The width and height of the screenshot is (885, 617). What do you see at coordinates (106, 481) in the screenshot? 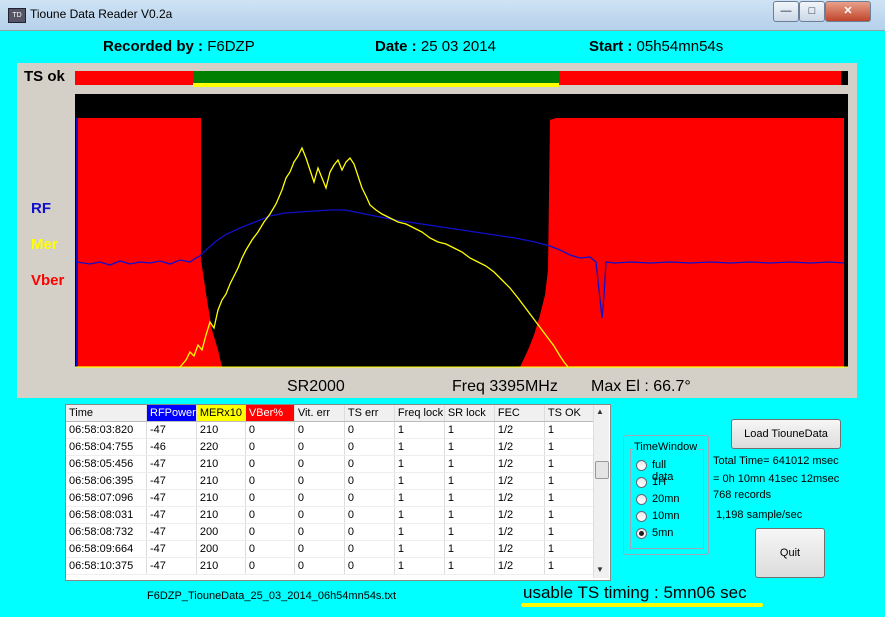
I see `table-cell: 06:58:06:395` at bounding box center [106, 481].